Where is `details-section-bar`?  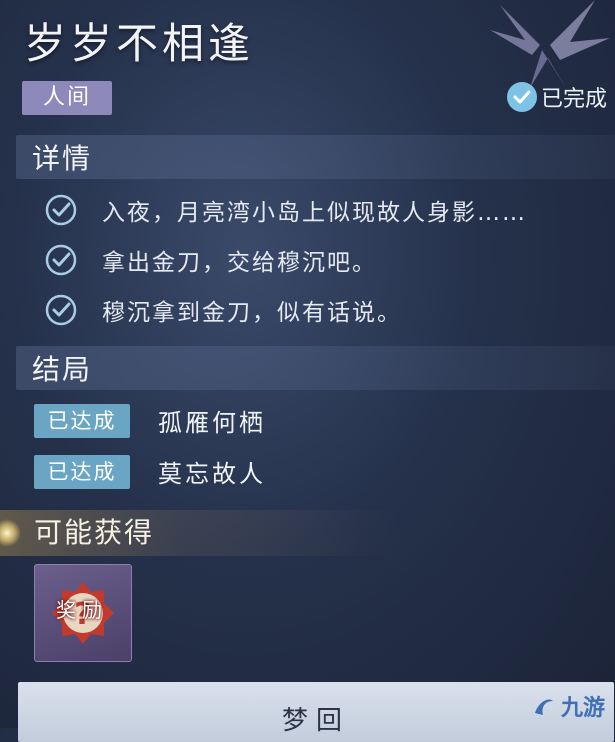 details-section-bar is located at coordinates (315, 157).